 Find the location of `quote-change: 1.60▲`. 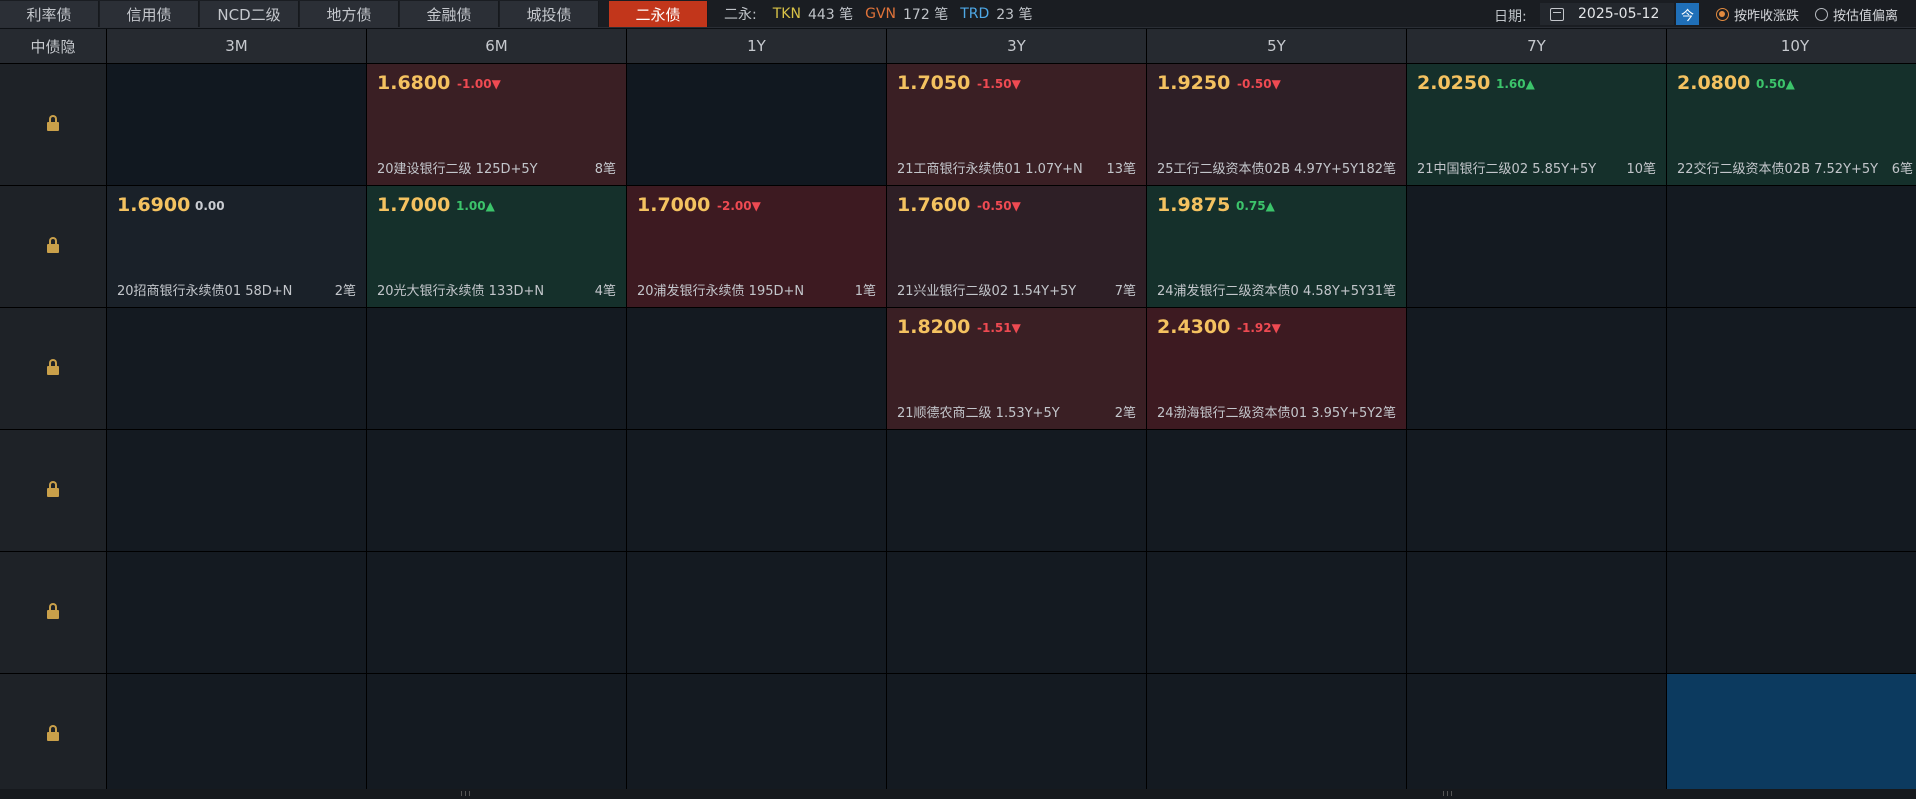

quote-change: 1.60▲ is located at coordinates (1515, 84).